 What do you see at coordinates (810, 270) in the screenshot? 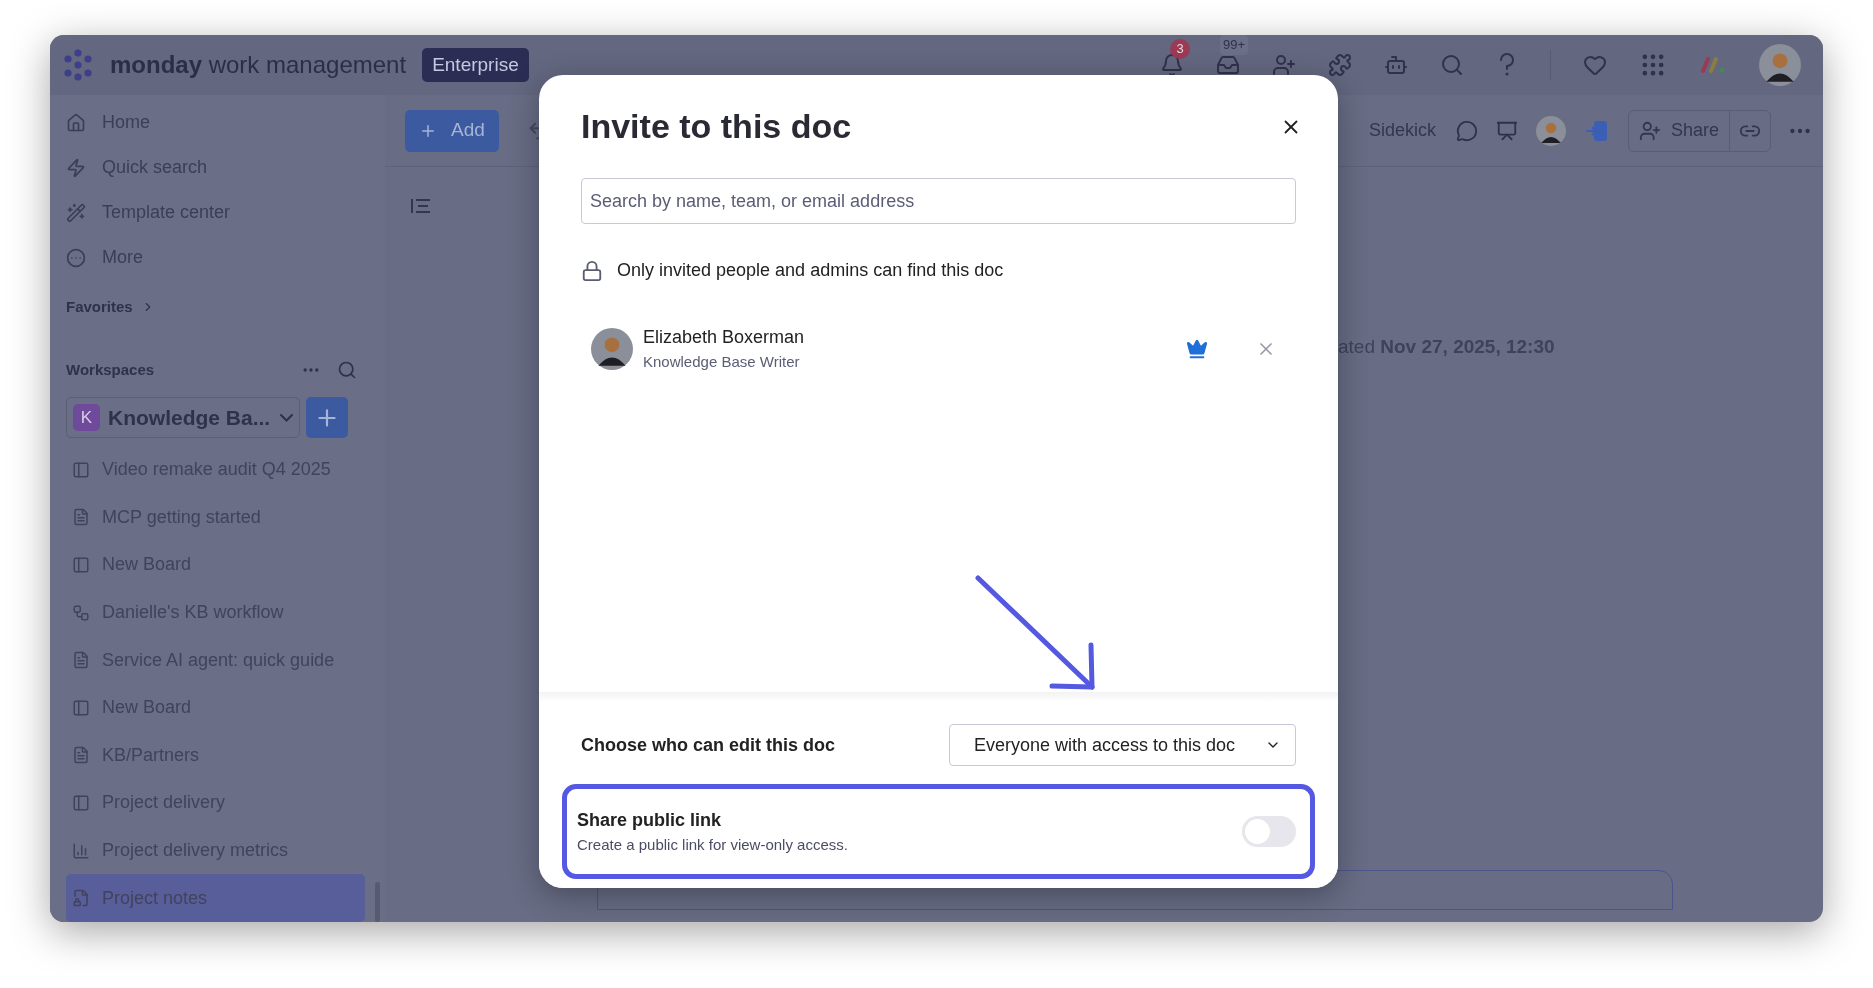
I see `privacy-note: Only invited people and admins can find this doc` at bounding box center [810, 270].